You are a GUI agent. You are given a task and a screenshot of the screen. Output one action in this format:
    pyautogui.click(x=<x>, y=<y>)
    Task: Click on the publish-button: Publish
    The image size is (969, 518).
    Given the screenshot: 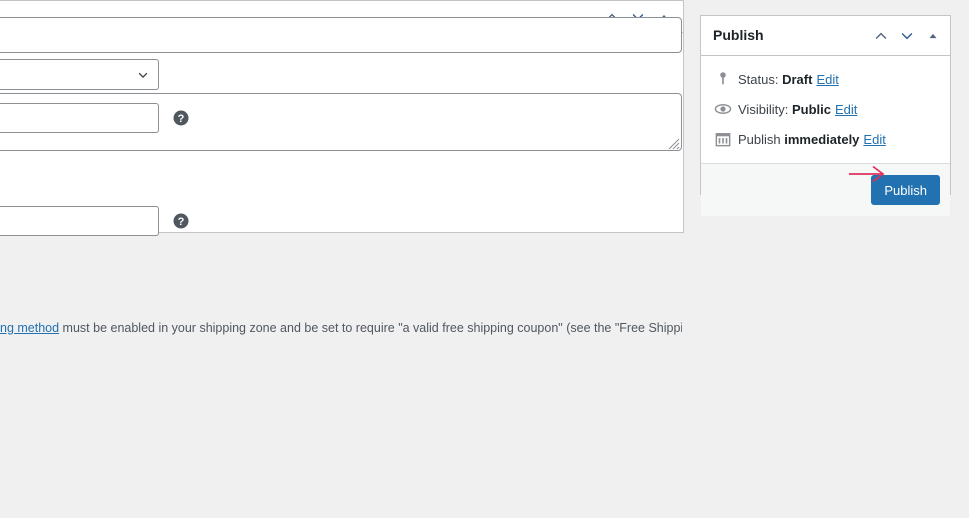 What is the action you would take?
    pyautogui.click(x=905, y=190)
    